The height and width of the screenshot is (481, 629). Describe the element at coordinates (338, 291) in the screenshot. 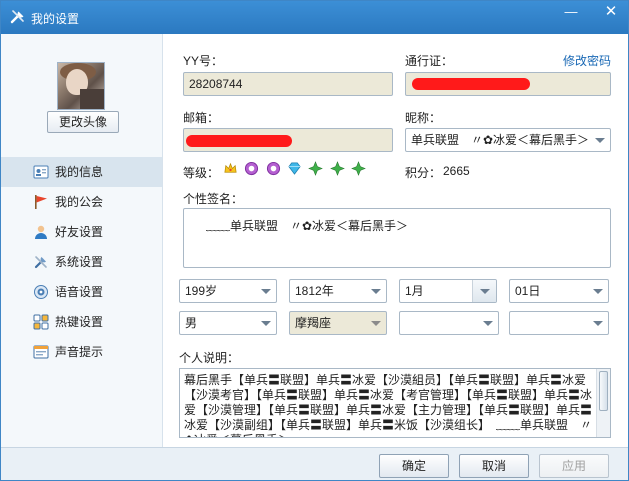

I see `birth-year-dropdown: 1812年` at that location.